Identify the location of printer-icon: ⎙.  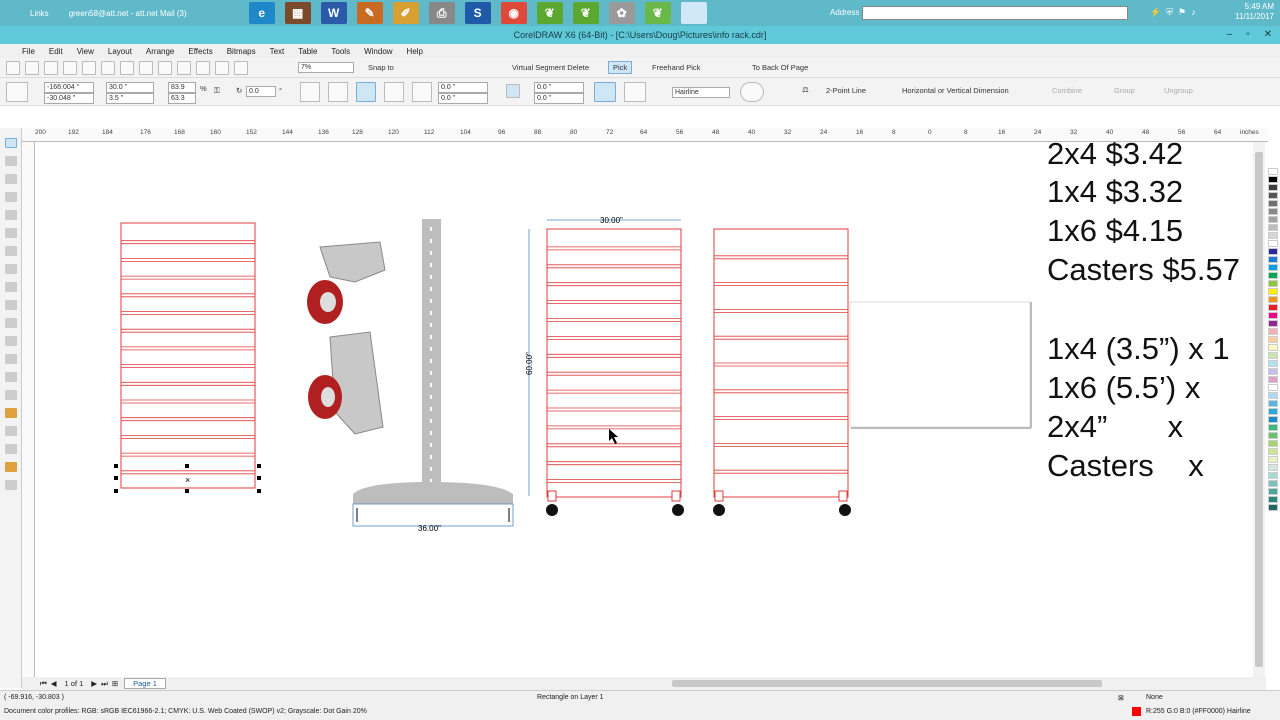
(441, 13).